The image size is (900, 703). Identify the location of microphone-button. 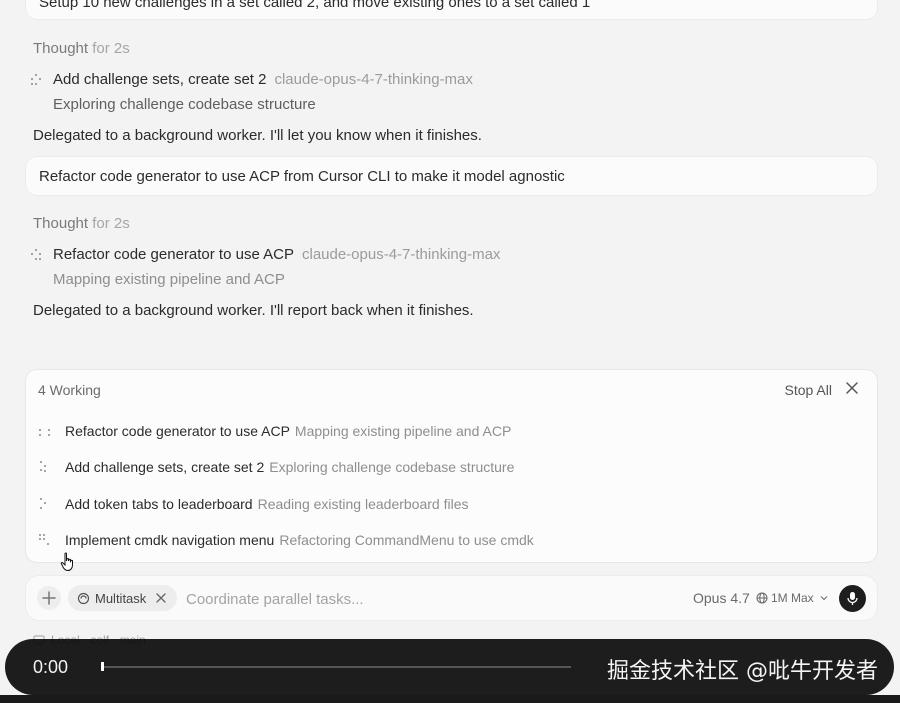
(852, 598).